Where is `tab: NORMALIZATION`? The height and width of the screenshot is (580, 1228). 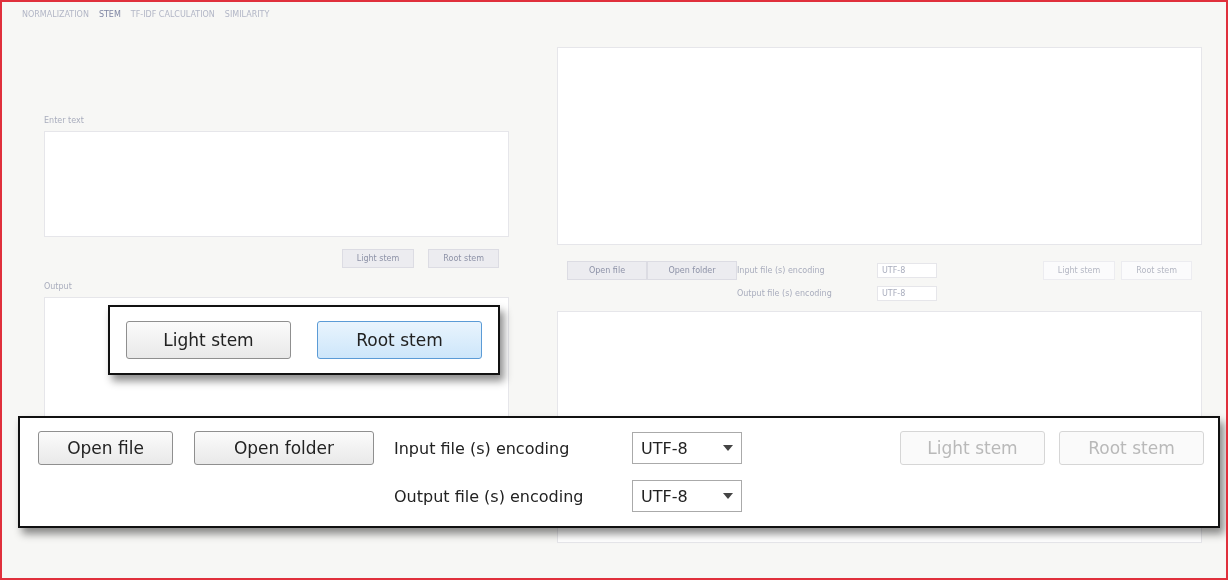
tab: NORMALIZATION is located at coordinates (55, 14).